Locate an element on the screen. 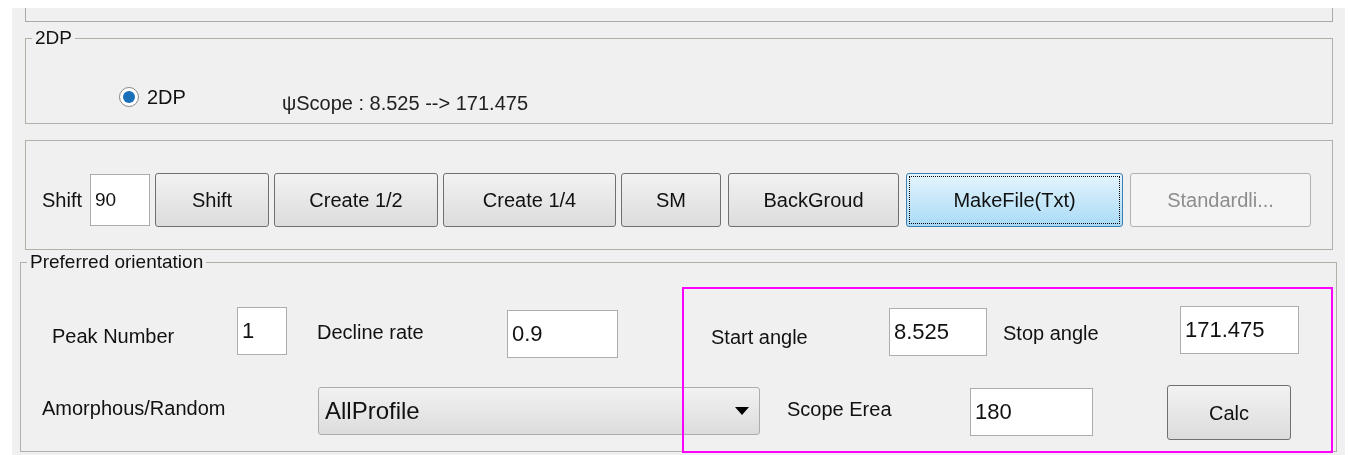 The image size is (1349, 455). toolbar-button: SM is located at coordinates (671, 200).